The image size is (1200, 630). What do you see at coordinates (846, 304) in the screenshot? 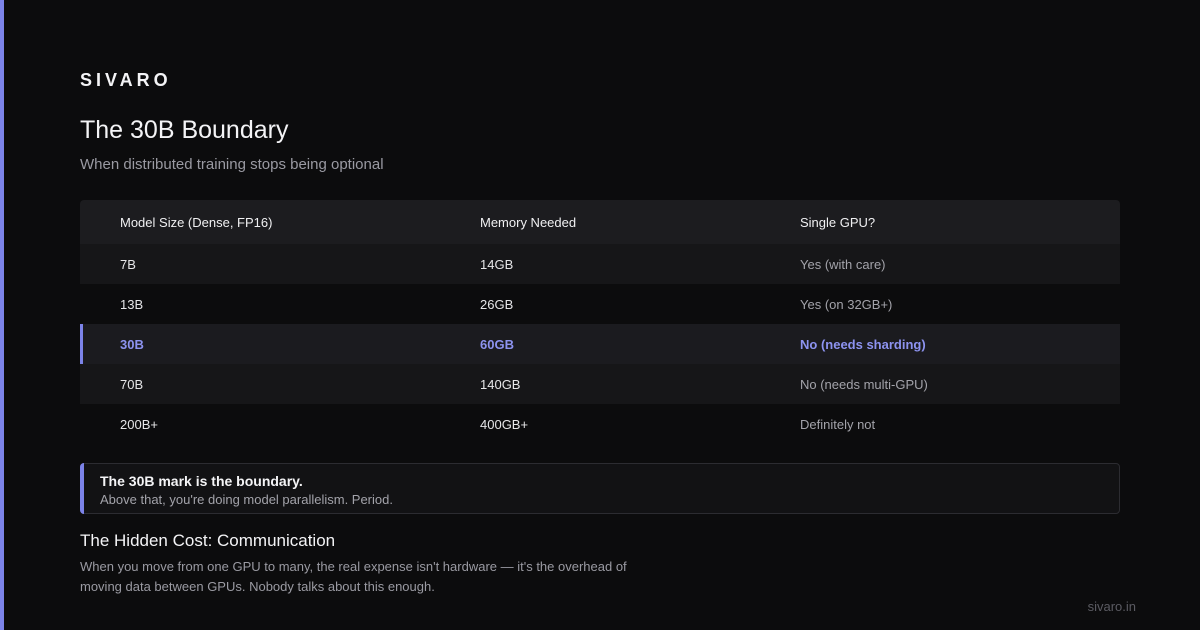
I see `cell-single-gpu: Yes (on 32GB+)` at bounding box center [846, 304].